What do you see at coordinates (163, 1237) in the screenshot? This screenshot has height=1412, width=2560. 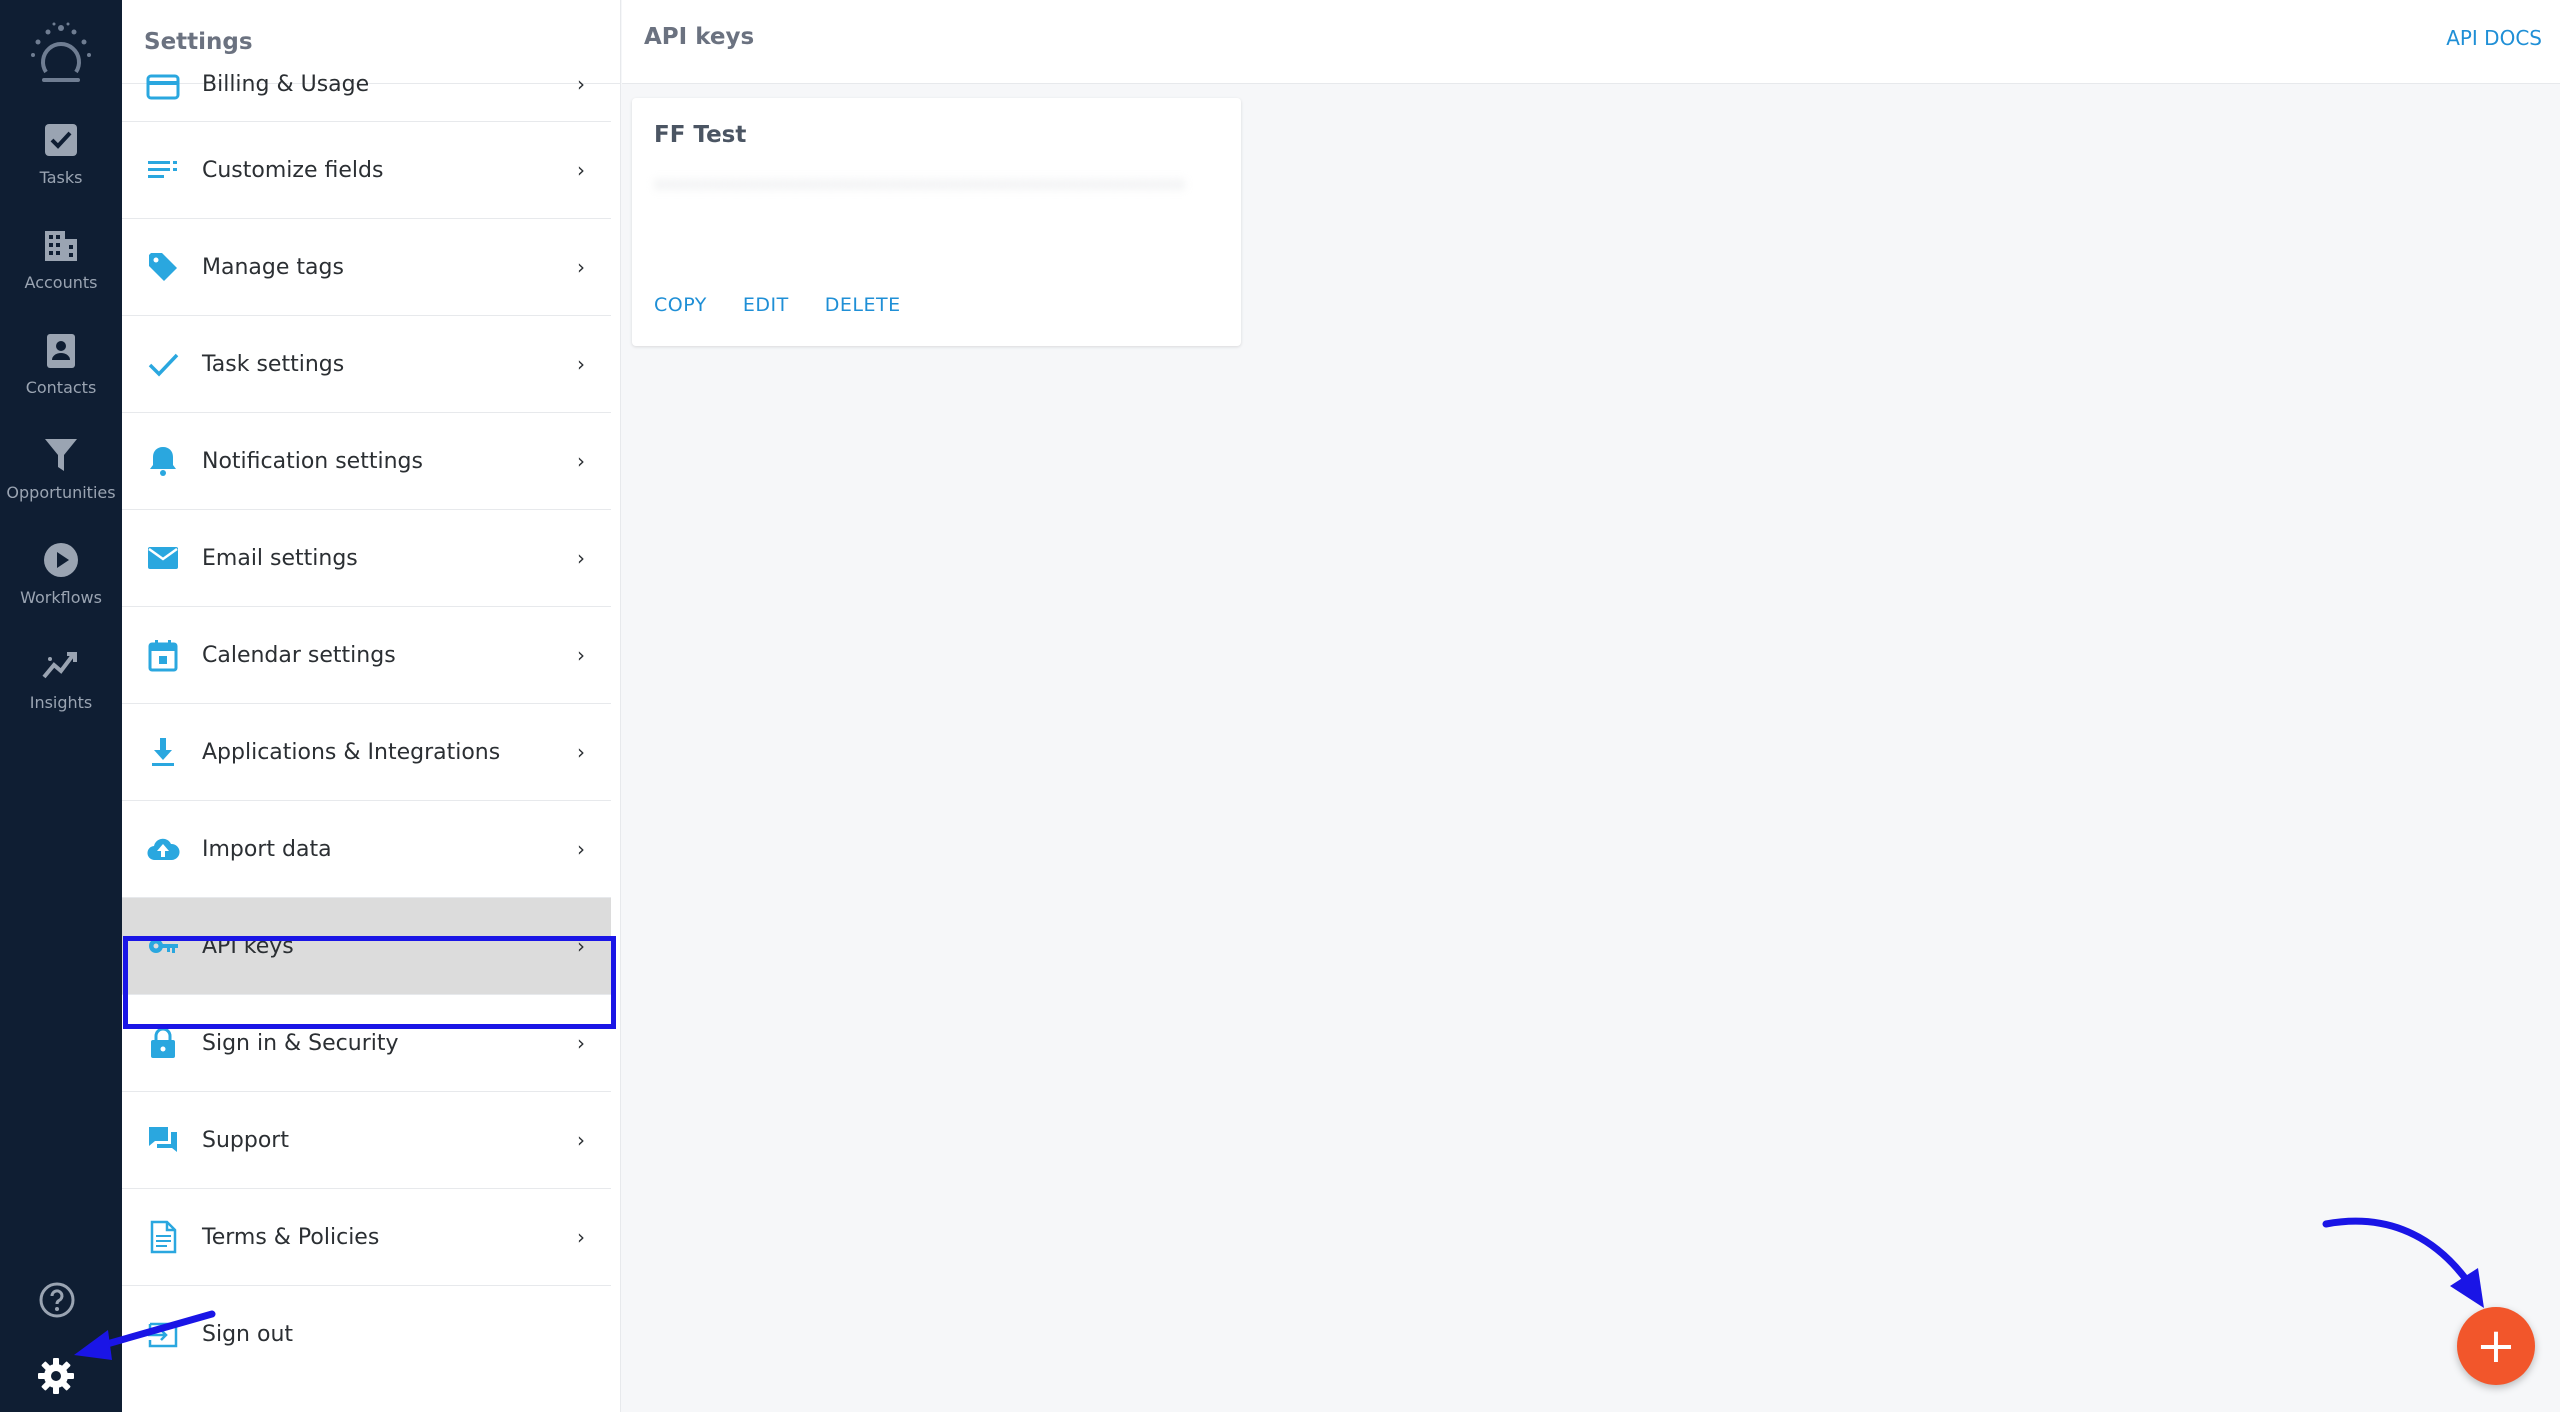 I see `document-icon` at bounding box center [163, 1237].